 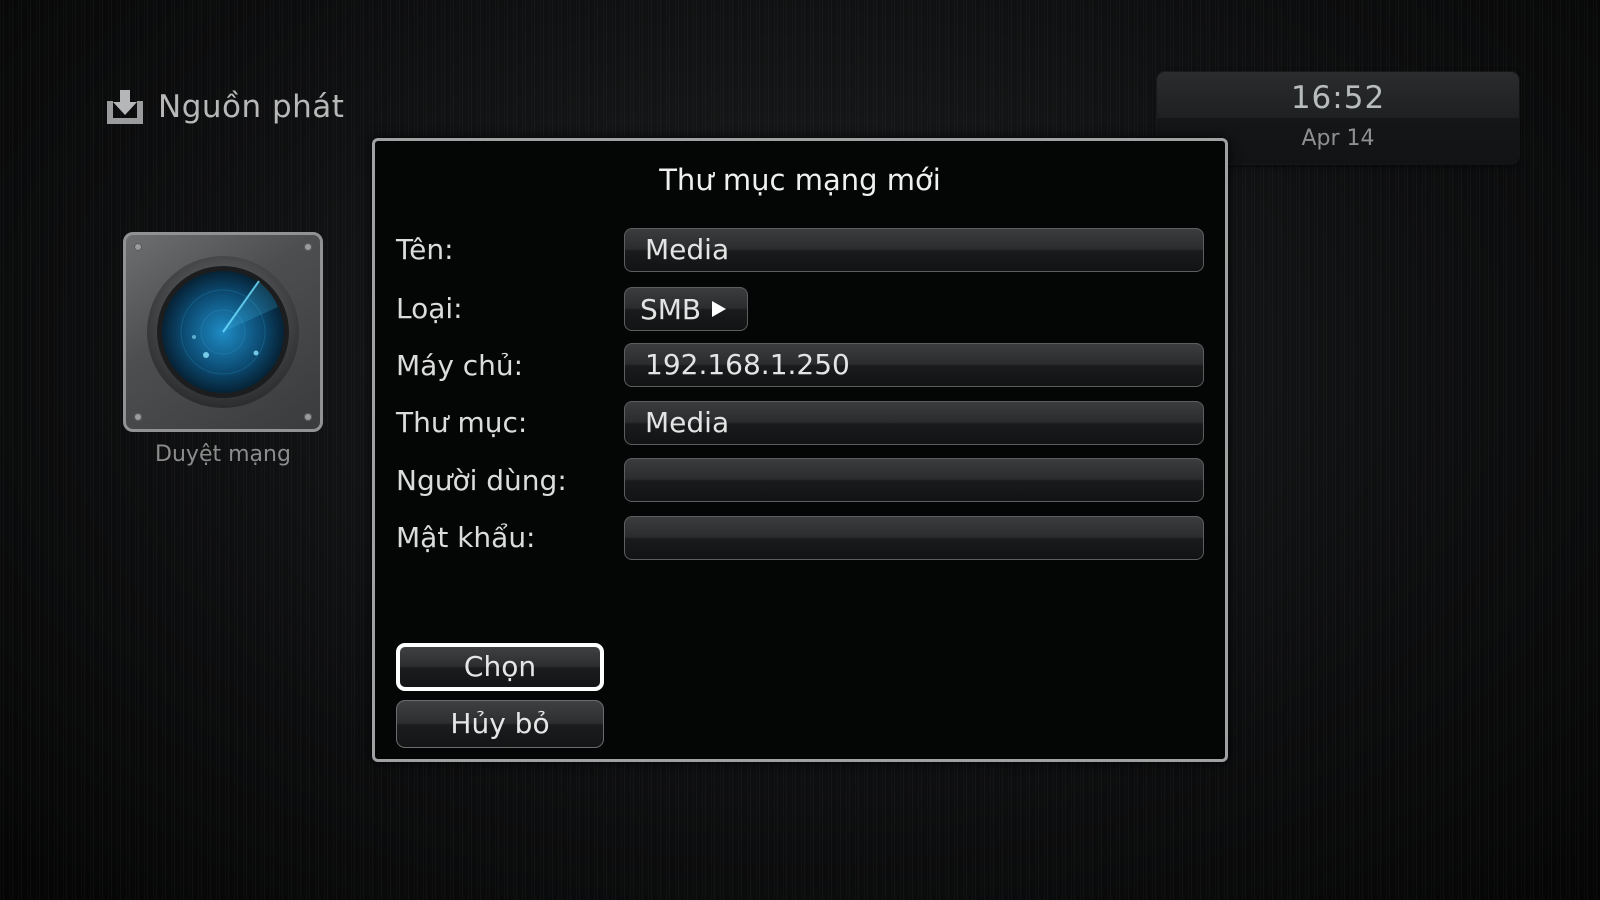 What do you see at coordinates (1338, 98) in the screenshot?
I see `clock-time: 16:52` at bounding box center [1338, 98].